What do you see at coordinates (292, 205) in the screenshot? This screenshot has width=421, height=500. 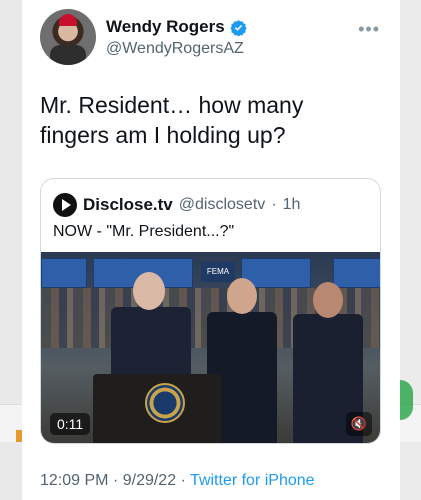 I see `quoted-age: 1h` at bounding box center [292, 205].